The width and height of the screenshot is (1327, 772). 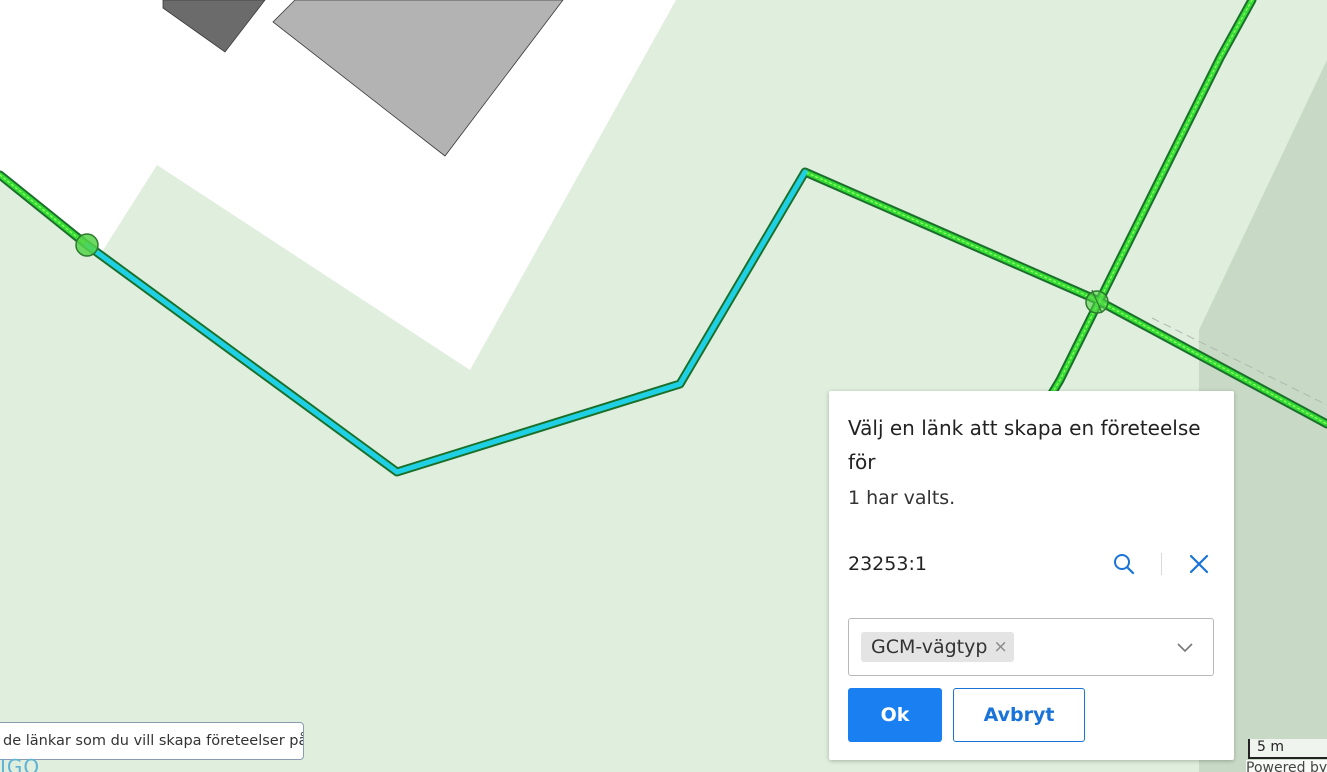 I want to click on search-icon, so click(x=1124, y=564).